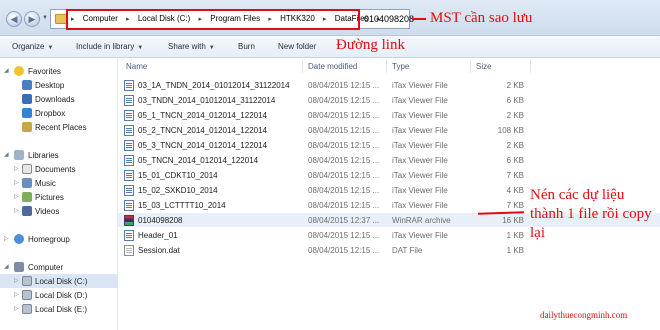 The height and width of the screenshot is (330, 660). I want to click on sidebar-libraries: ◢ Libraries, so click(59, 155).